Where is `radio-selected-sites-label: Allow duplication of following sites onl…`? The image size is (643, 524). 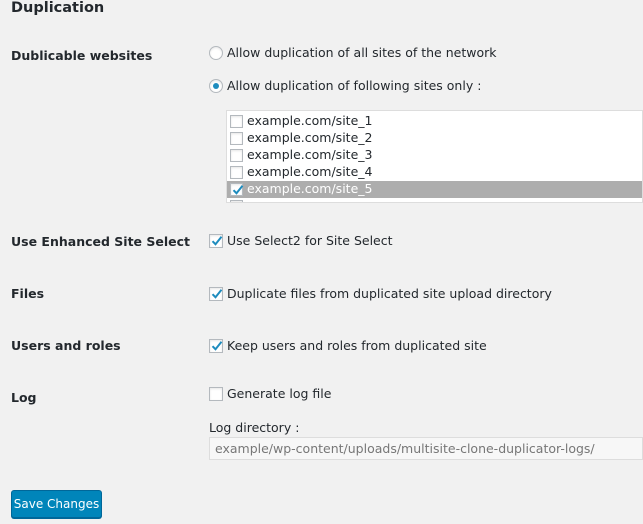
radio-selected-sites-label: Allow duplication of following sites onl… is located at coordinates (354, 85).